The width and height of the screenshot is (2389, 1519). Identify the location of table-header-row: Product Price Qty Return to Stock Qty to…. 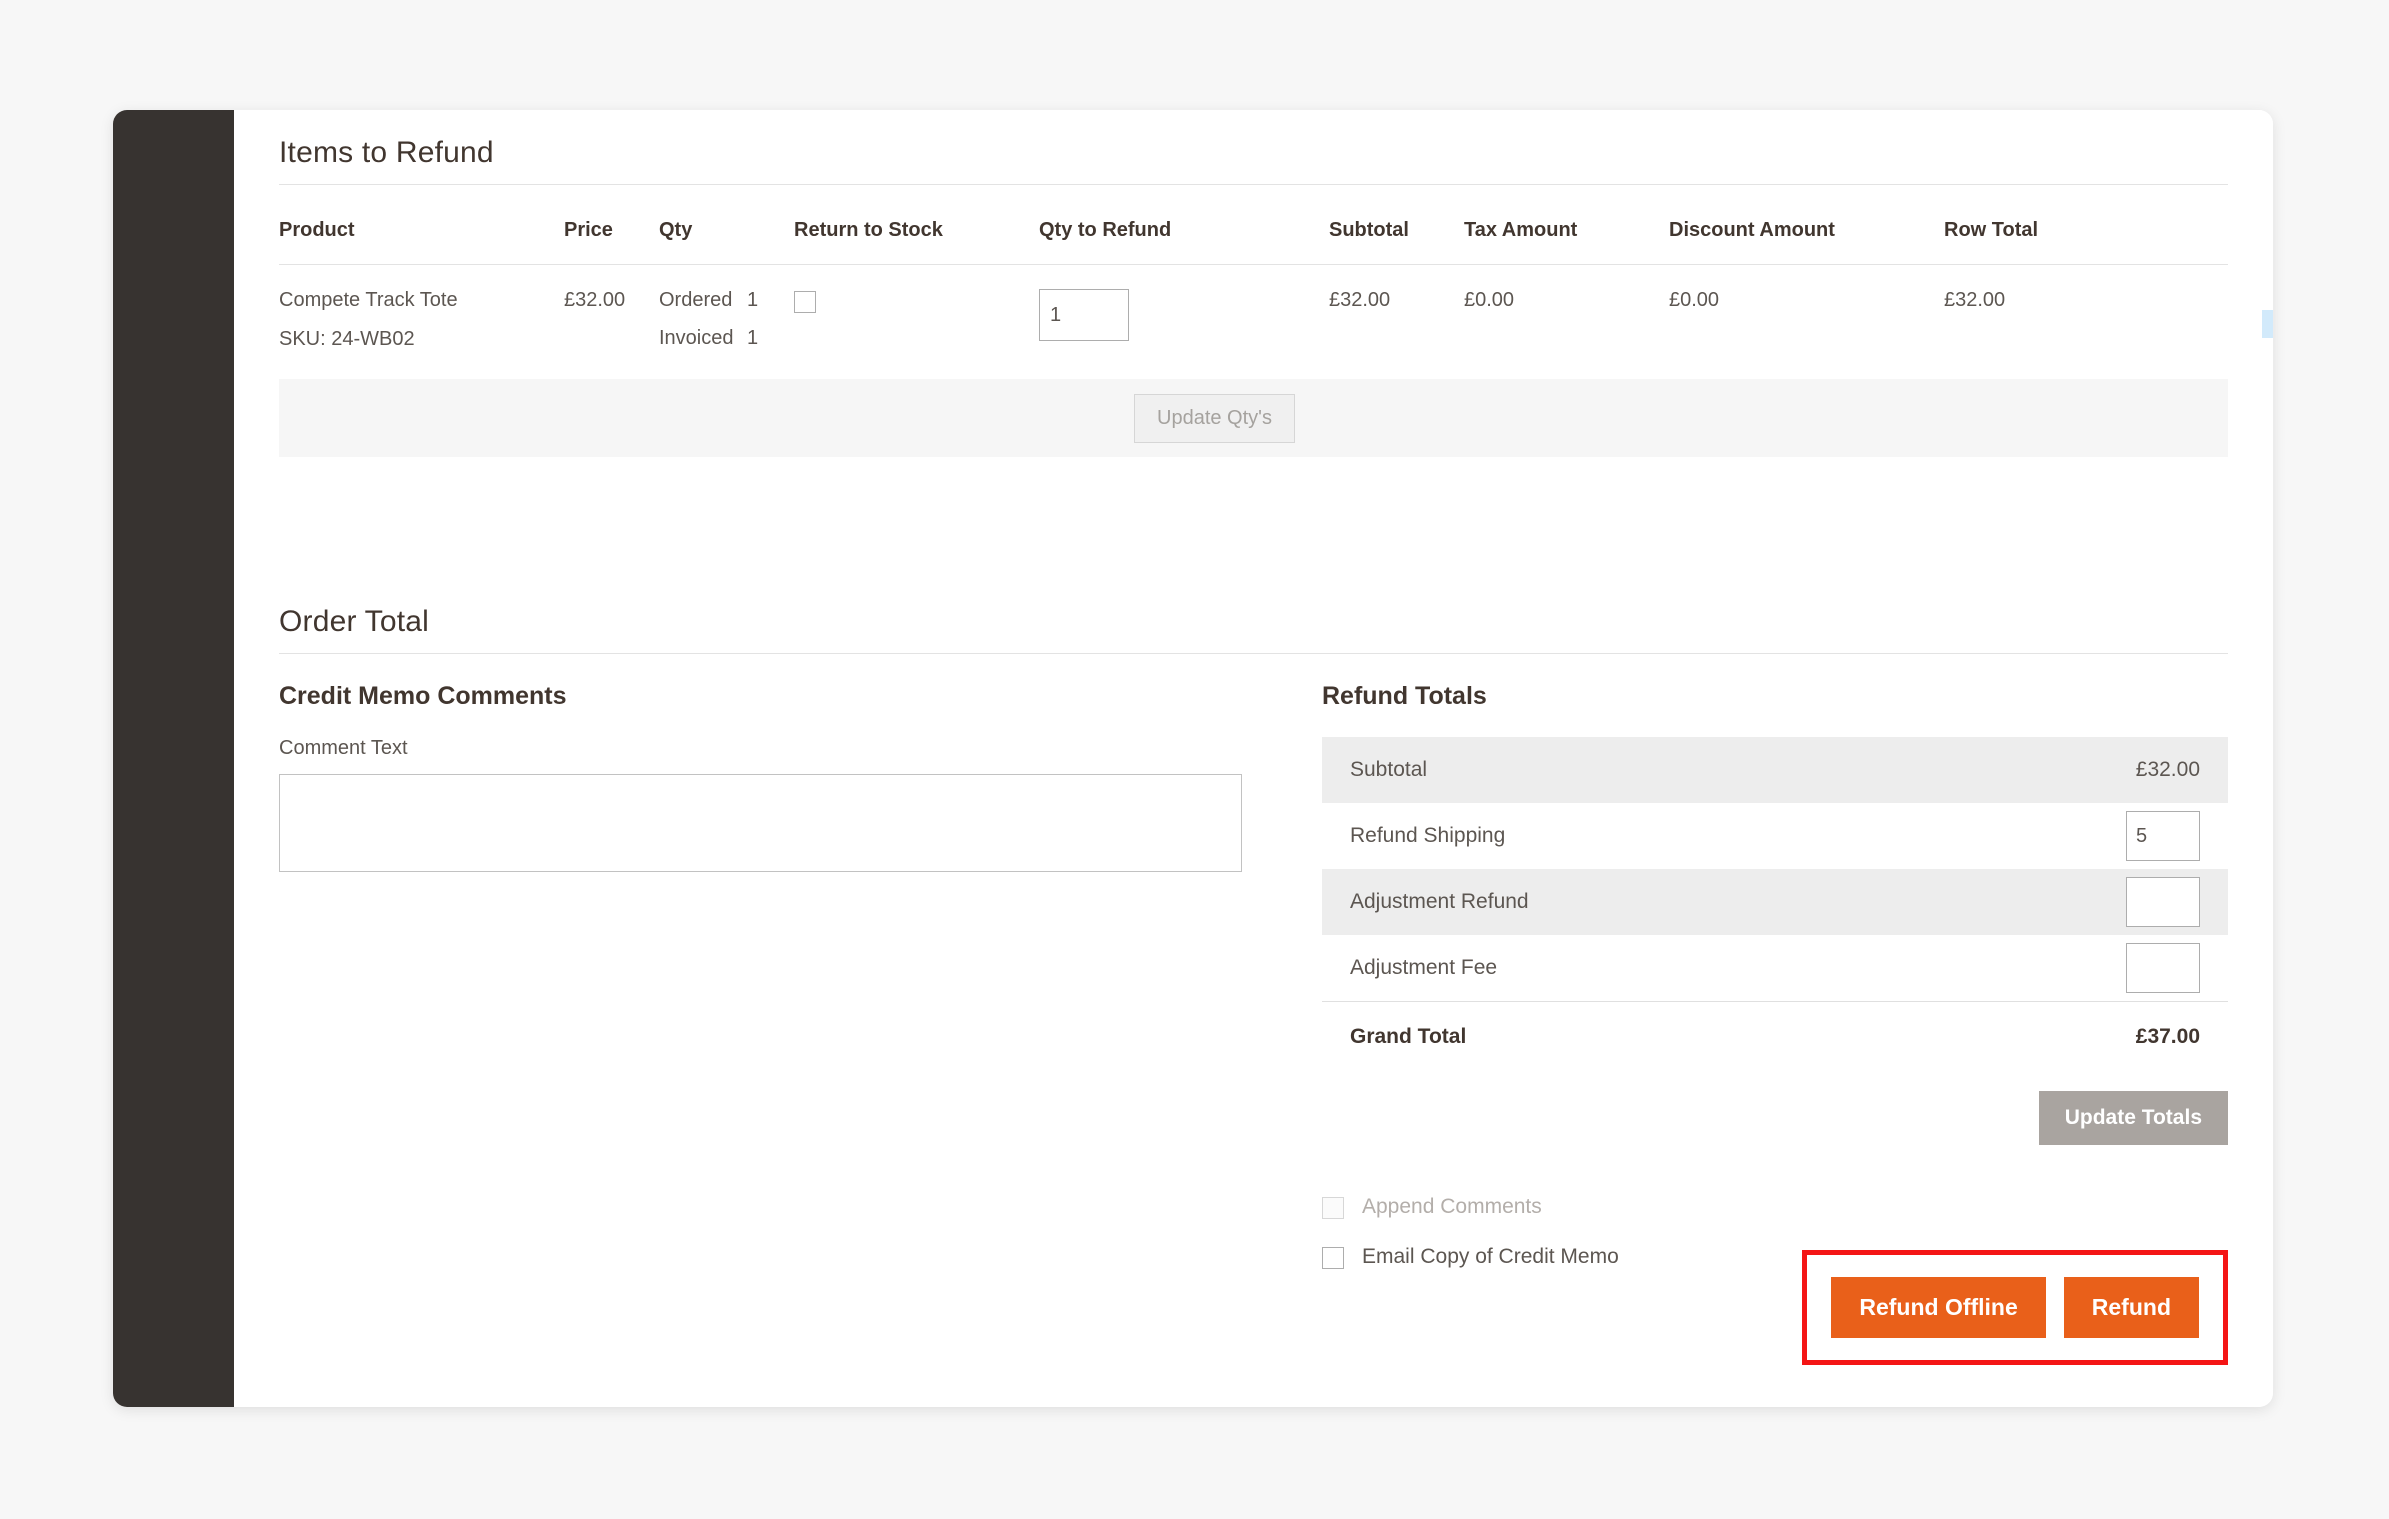
(1253, 225).